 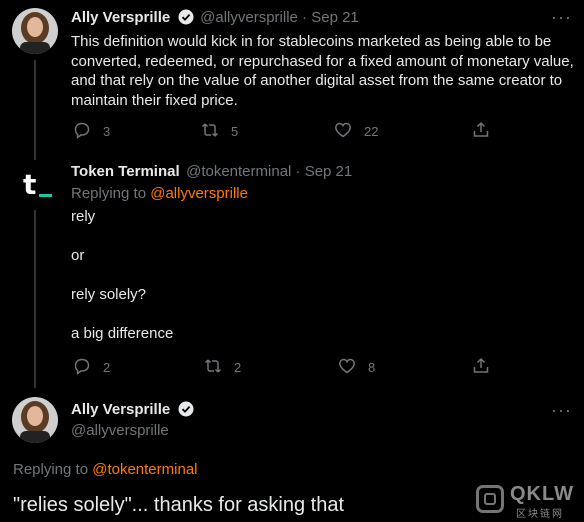 I want to click on handle-date: @tokenterminal · Sep 21, so click(x=269, y=171).